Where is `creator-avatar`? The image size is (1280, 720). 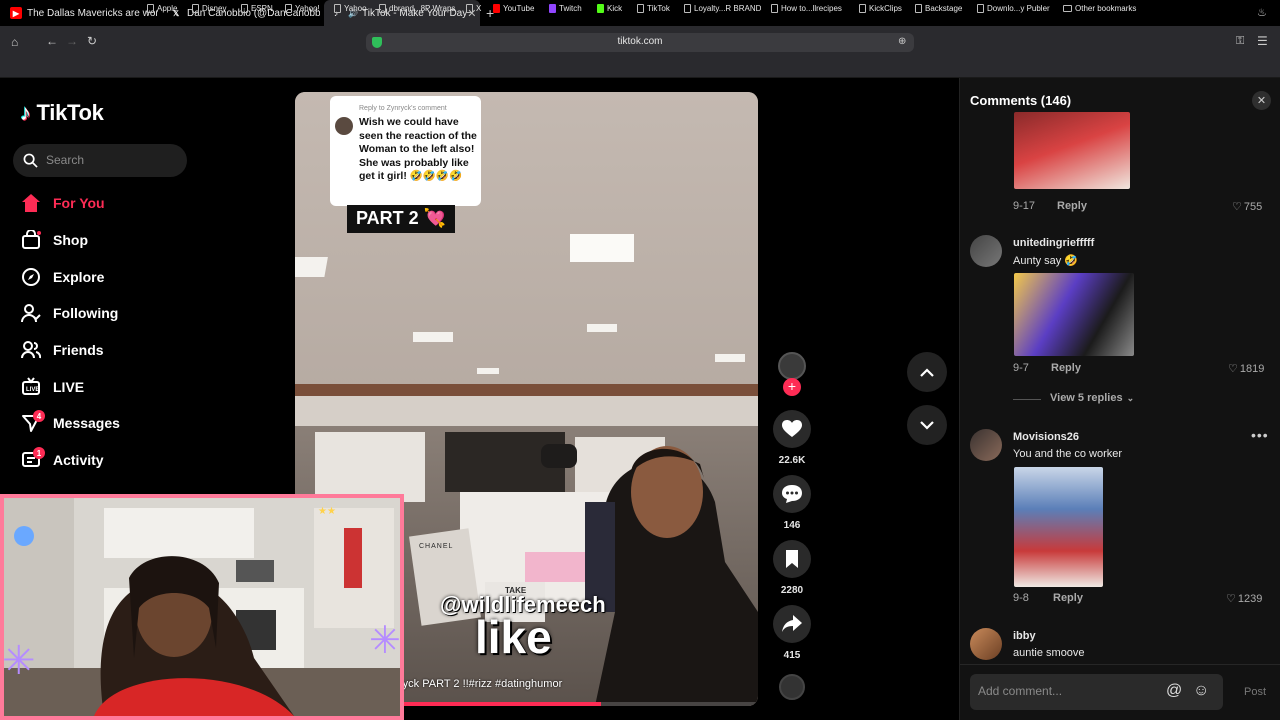 creator-avatar is located at coordinates (792, 366).